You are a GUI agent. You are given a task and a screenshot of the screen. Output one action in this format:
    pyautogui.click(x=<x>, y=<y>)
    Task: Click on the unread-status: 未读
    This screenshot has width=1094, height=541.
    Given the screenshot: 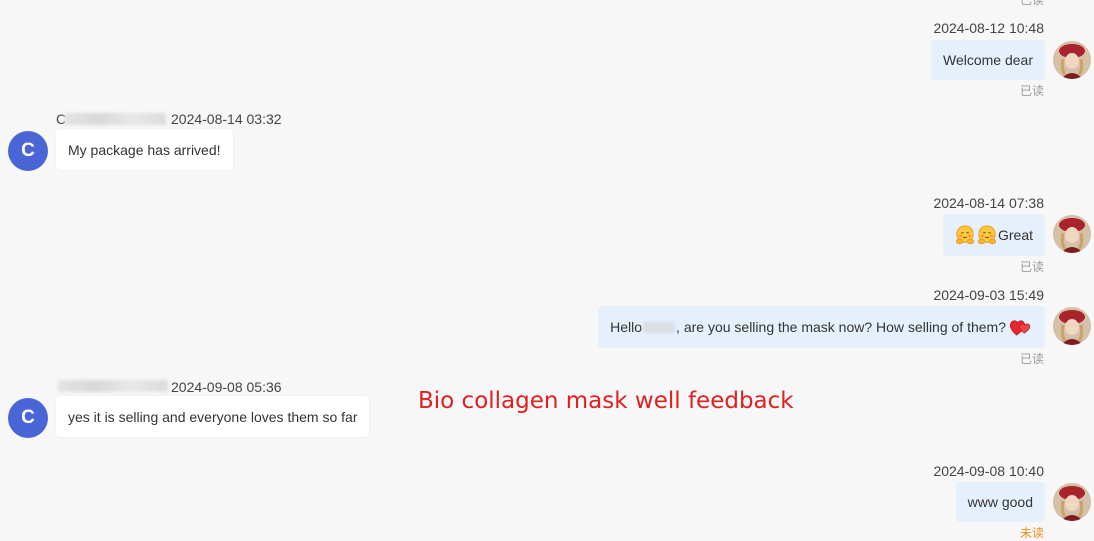 What is the action you would take?
    pyautogui.click(x=1031, y=533)
    